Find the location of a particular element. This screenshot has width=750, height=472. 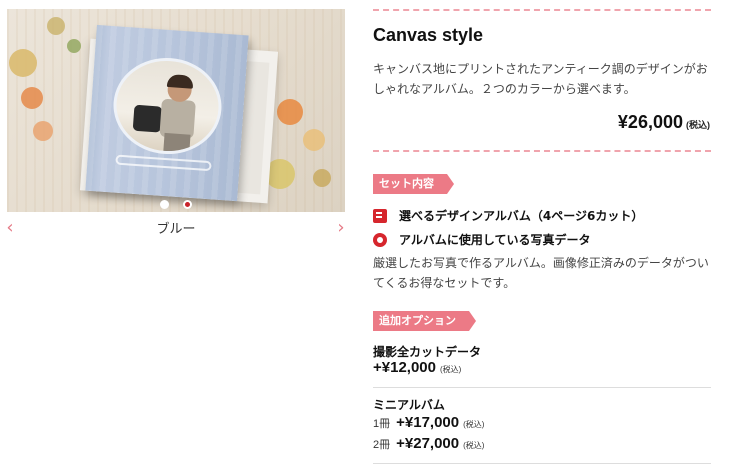

slide-caption: ブルー is located at coordinates (176, 229).